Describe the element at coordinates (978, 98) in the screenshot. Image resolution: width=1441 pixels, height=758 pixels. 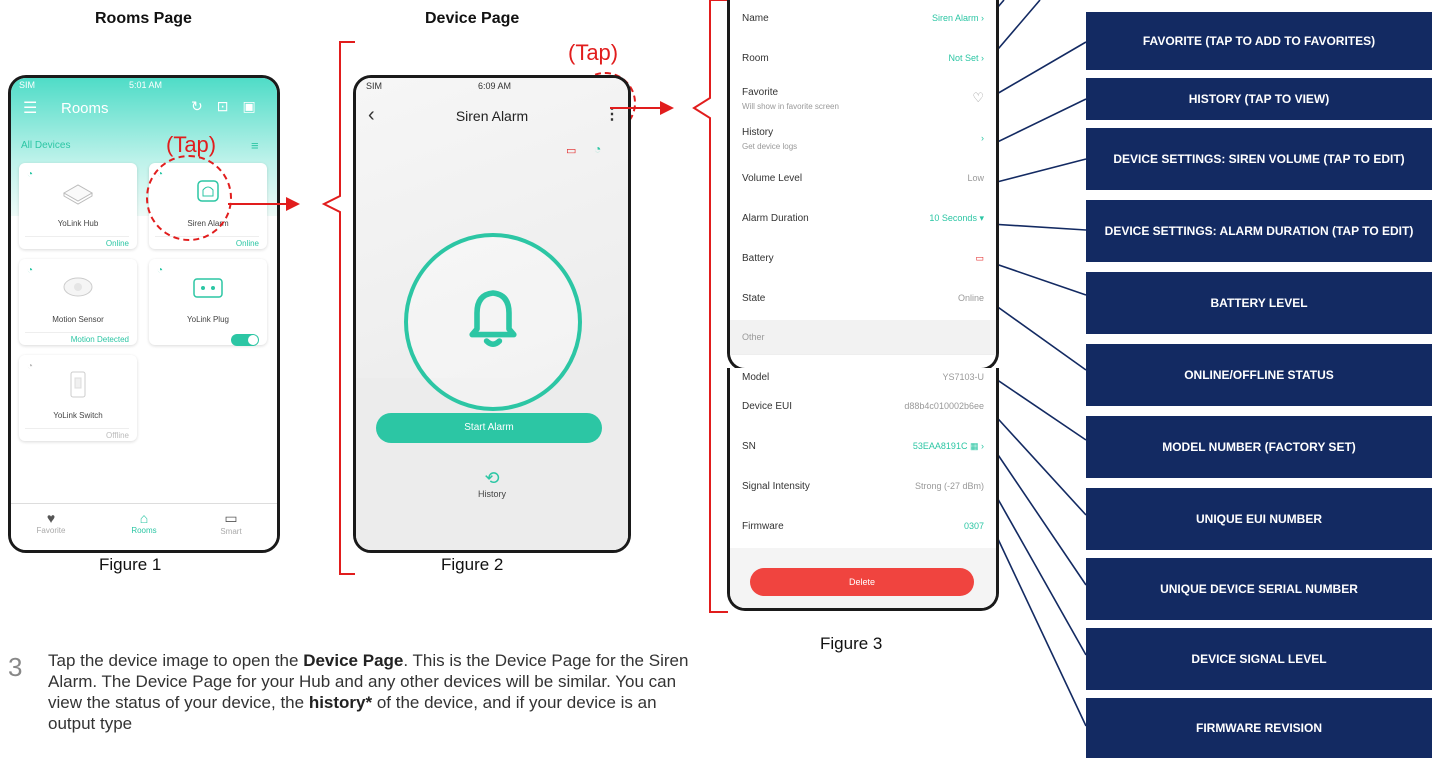
I see `heart-outline-icon: ♡` at that location.